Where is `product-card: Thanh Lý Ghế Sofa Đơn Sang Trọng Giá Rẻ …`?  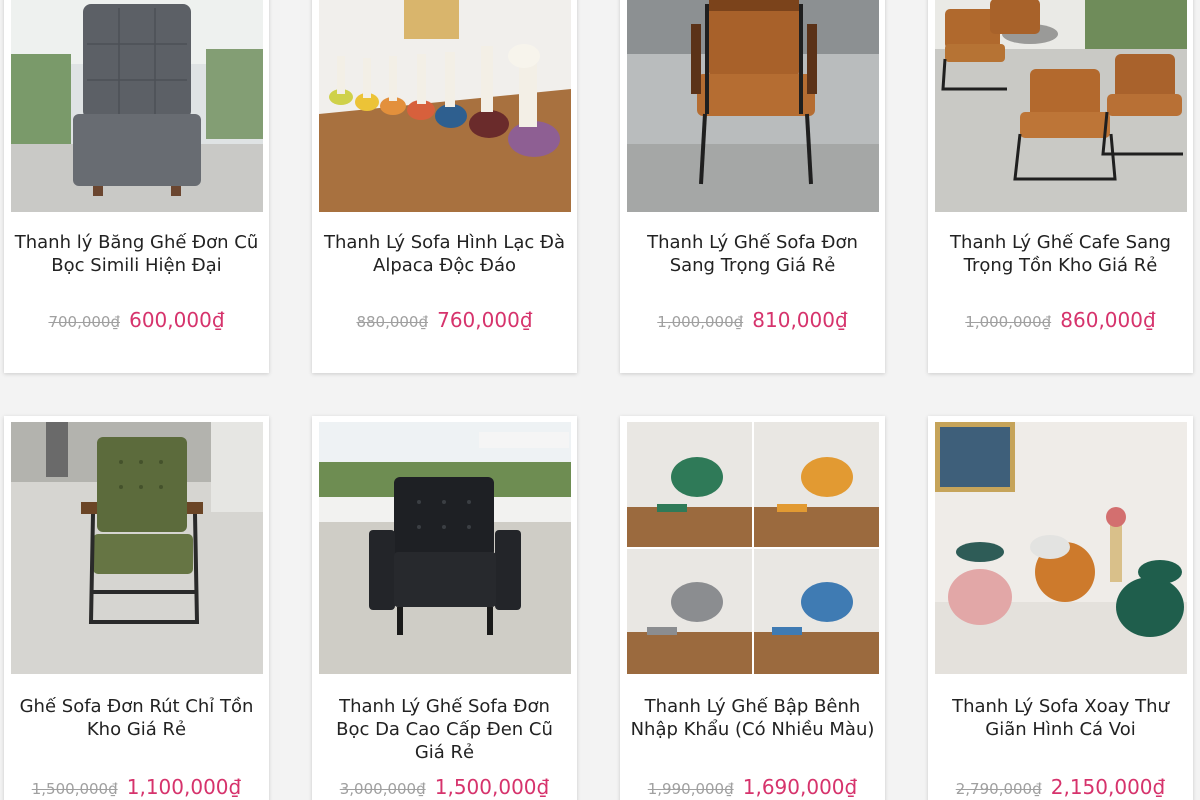
product-card: Thanh Lý Ghế Sofa Đơn Sang Trọng Giá Rẻ … is located at coordinates (752, 186).